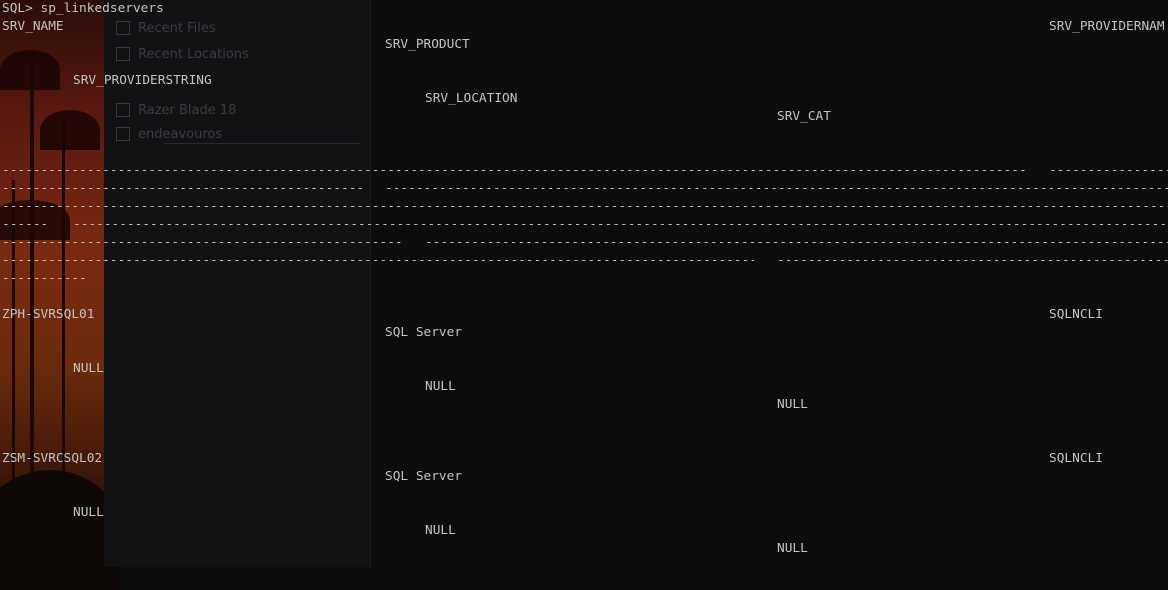 The width and height of the screenshot is (1168, 590). What do you see at coordinates (142, 80) in the screenshot?
I see `header-srv-providerstring: SRV_PROVIDERSTRING` at bounding box center [142, 80].